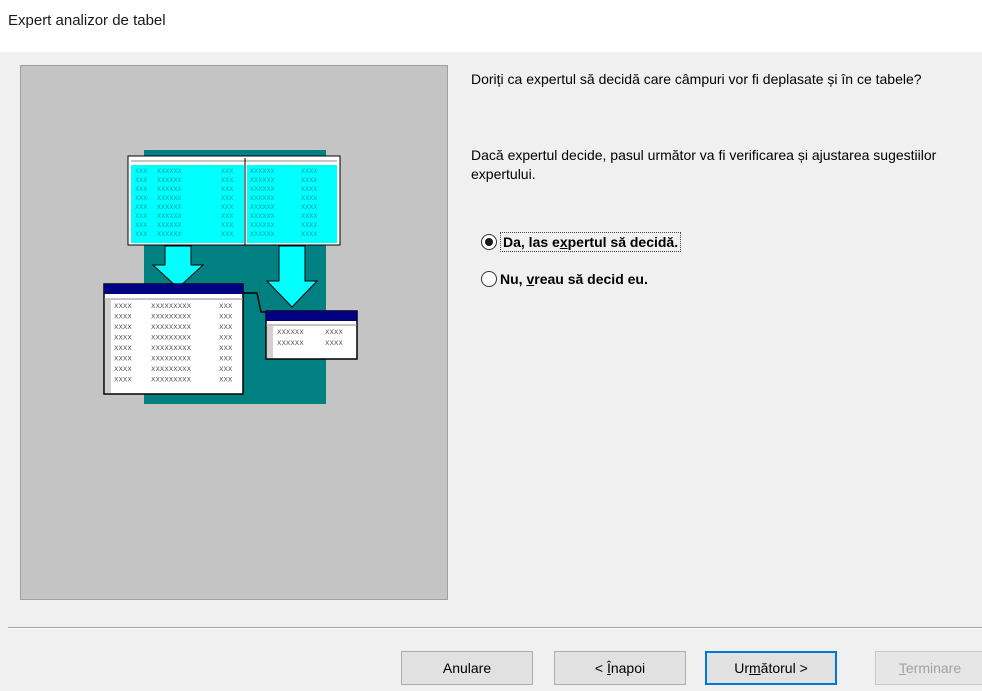  I want to click on footer-separator, so click(495, 628).